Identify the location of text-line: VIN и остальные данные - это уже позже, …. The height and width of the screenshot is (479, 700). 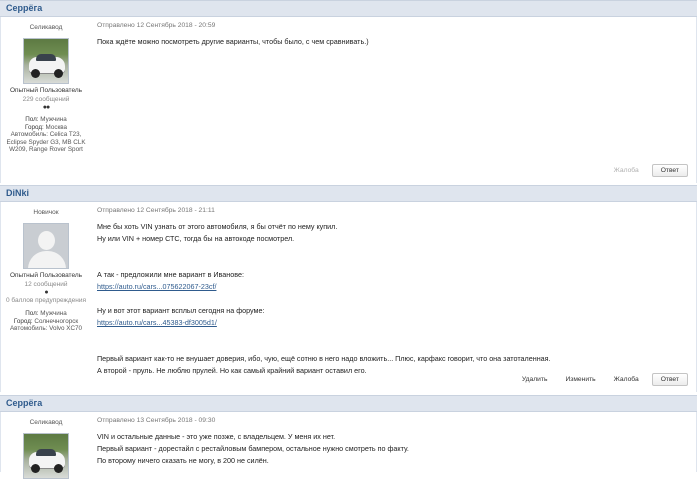
(216, 436).